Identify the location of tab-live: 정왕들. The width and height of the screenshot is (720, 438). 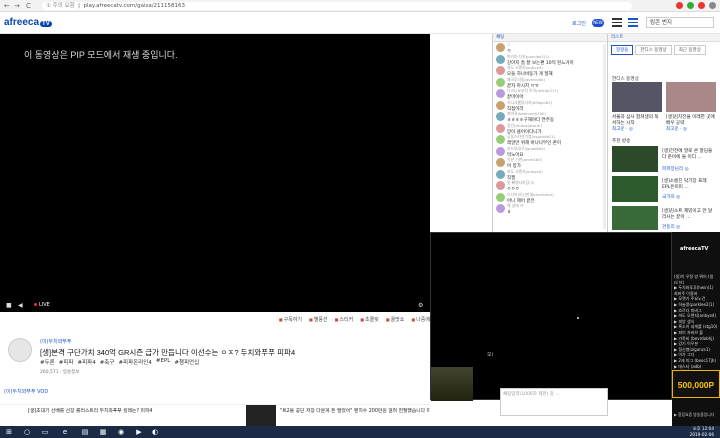
(622, 50).